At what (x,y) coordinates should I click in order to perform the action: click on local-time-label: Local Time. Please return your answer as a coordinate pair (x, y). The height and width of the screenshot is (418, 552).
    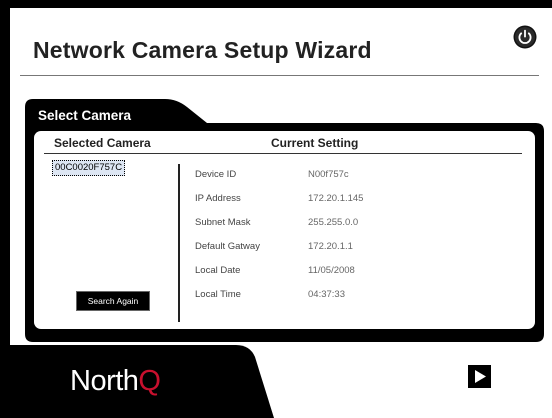
    Looking at the image, I should click on (218, 294).